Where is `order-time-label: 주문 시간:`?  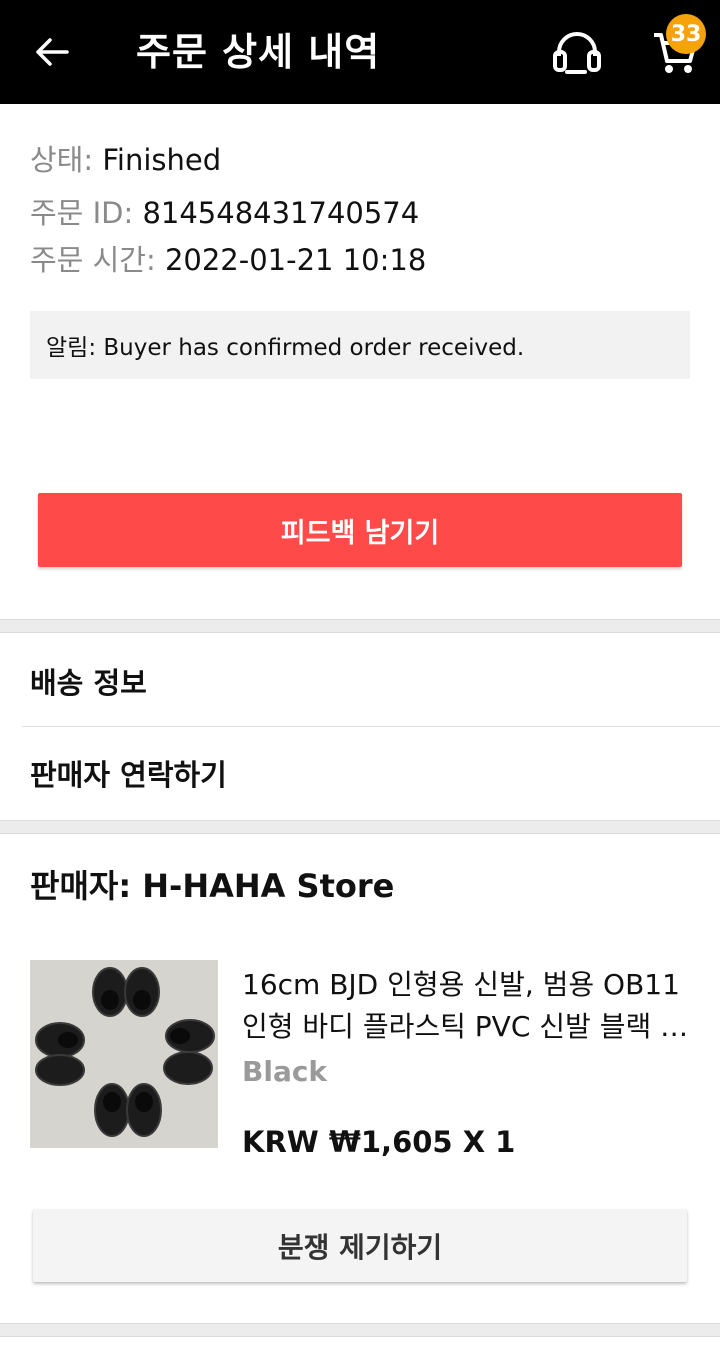 order-time-label: 주문 시간: is located at coordinates (93, 260).